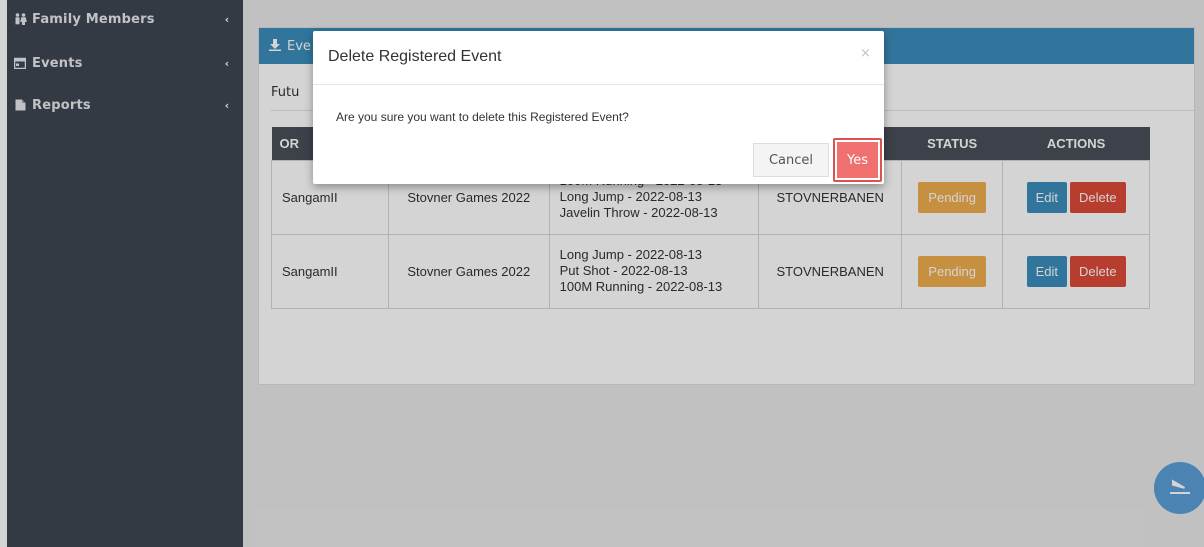 The height and width of the screenshot is (547, 1204). Describe the element at coordinates (598, 84) in the screenshot. I see `dialog-divider` at that location.